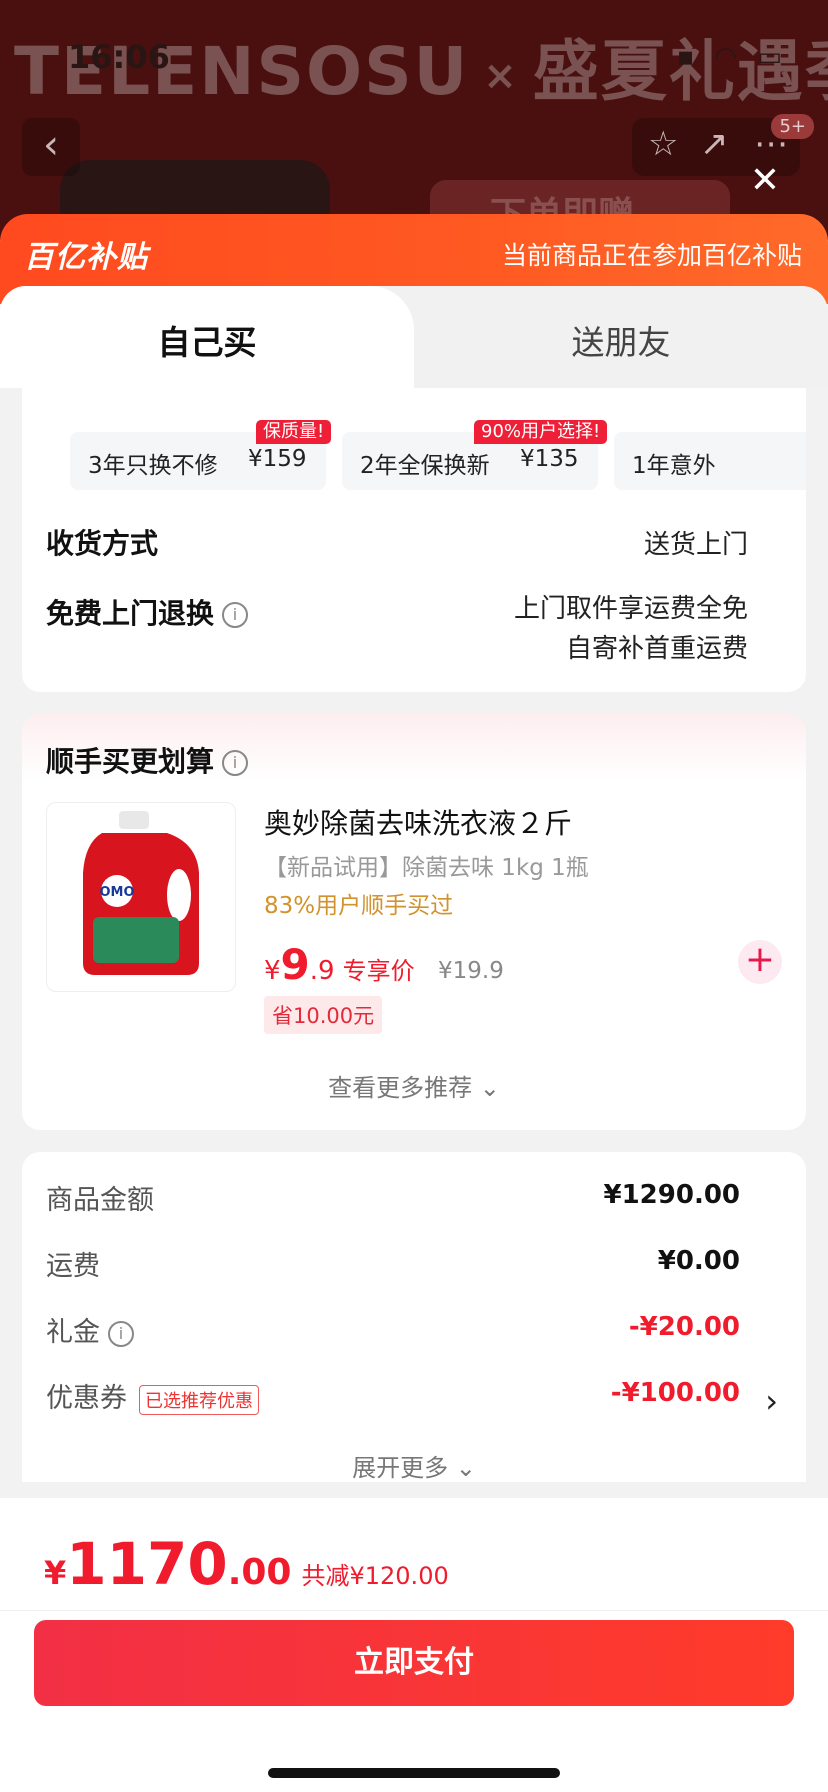  Describe the element at coordinates (414, 1773) in the screenshot. I see `home-indicator` at that location.